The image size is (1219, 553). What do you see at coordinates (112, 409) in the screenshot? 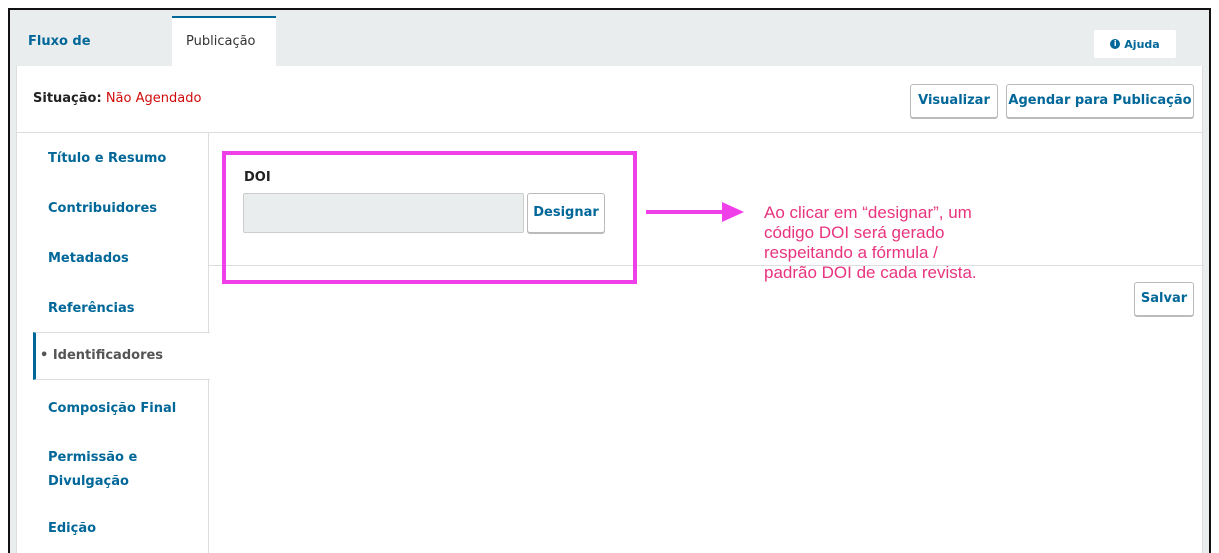
I see `sidebar-item-galleys: Composição Final` at bounding box center [112, 409].